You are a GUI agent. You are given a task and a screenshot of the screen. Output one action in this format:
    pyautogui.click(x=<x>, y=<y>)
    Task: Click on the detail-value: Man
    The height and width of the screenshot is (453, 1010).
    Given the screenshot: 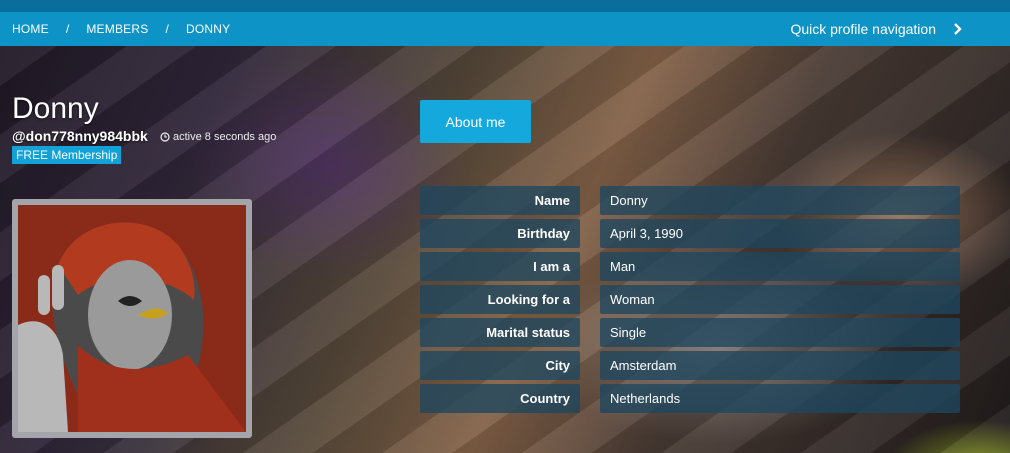 What is the action you would take?
    pyautogui.click(x=780, y=266)
    